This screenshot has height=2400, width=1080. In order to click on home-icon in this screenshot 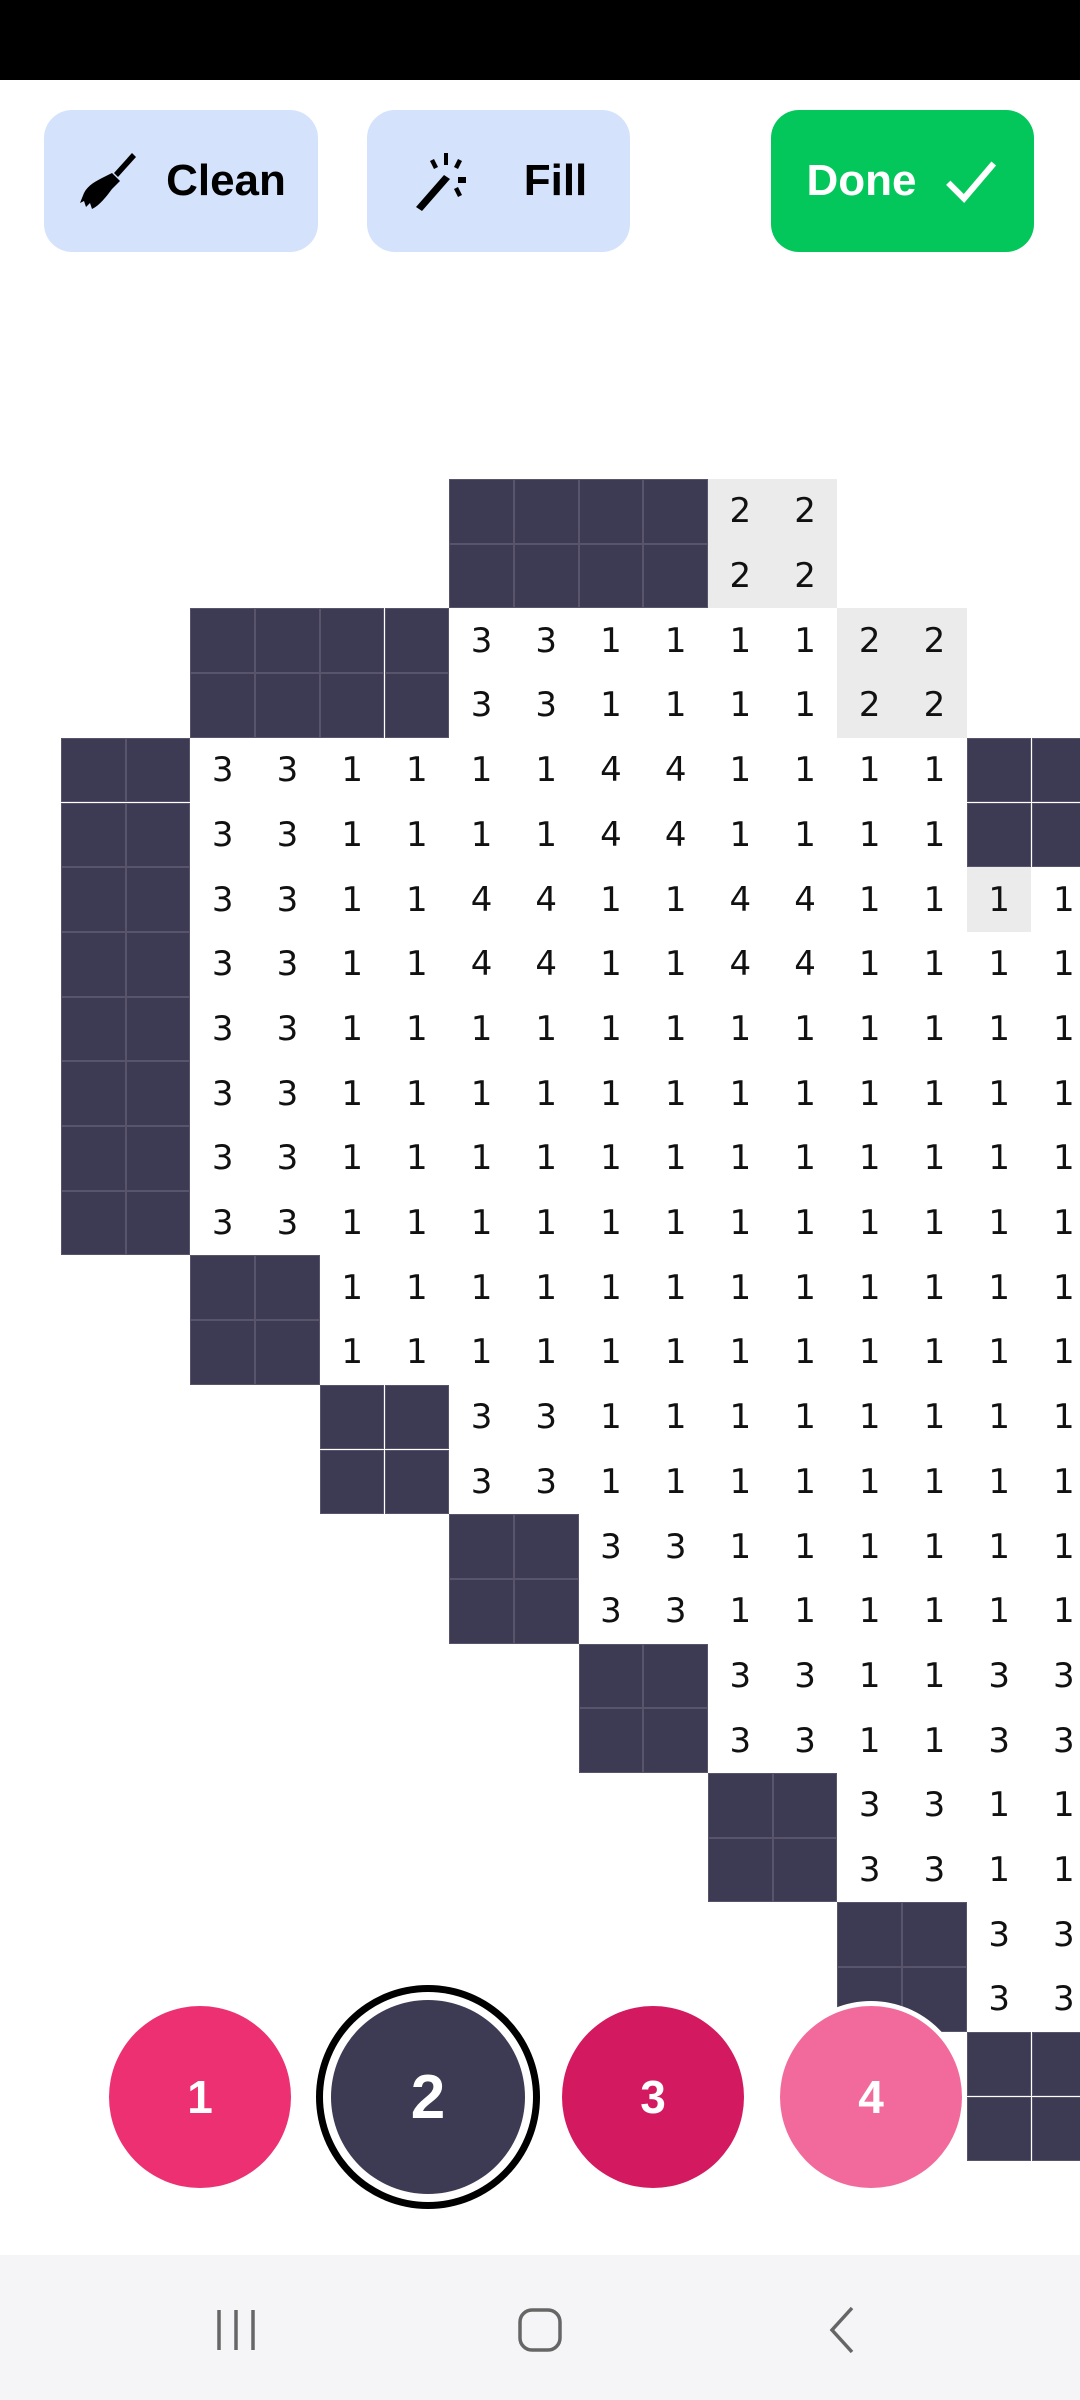, I will do `click(540, 2330)`.